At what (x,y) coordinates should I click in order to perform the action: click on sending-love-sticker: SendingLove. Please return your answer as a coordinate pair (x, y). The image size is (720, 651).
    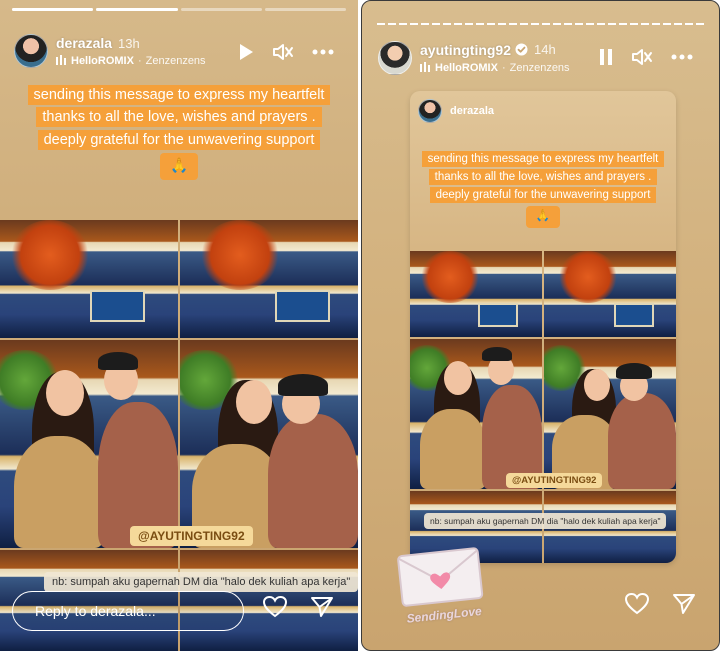
    Looking at the image, I should click on (440, 585).